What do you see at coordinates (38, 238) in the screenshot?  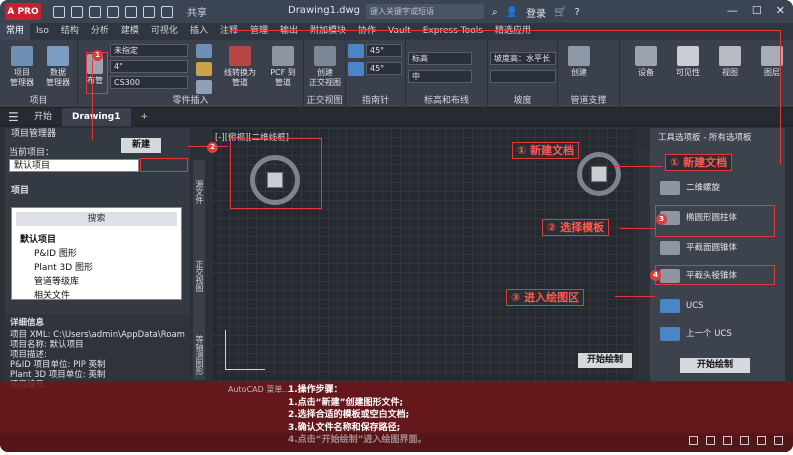 I see `tree-item-root: 默认项目` at bounding box center [38, 238].